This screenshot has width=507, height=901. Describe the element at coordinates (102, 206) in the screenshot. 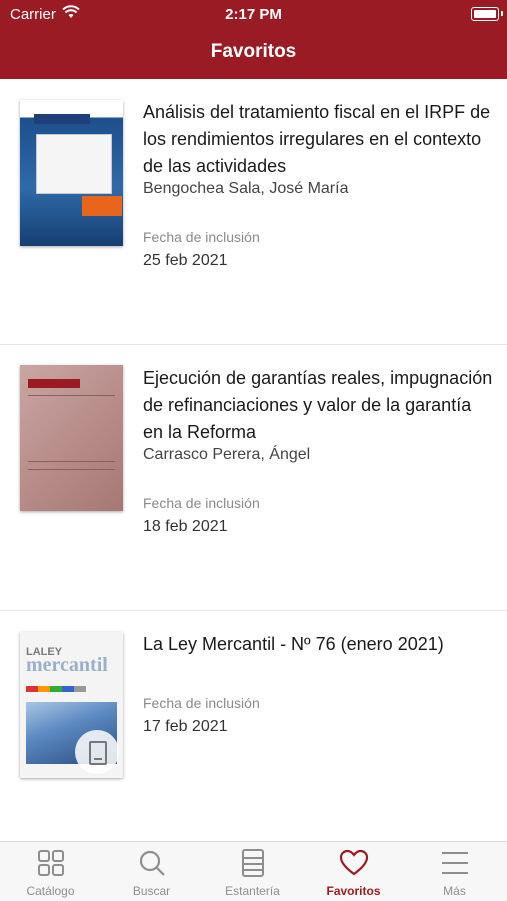

I see `cover-label` at that location.